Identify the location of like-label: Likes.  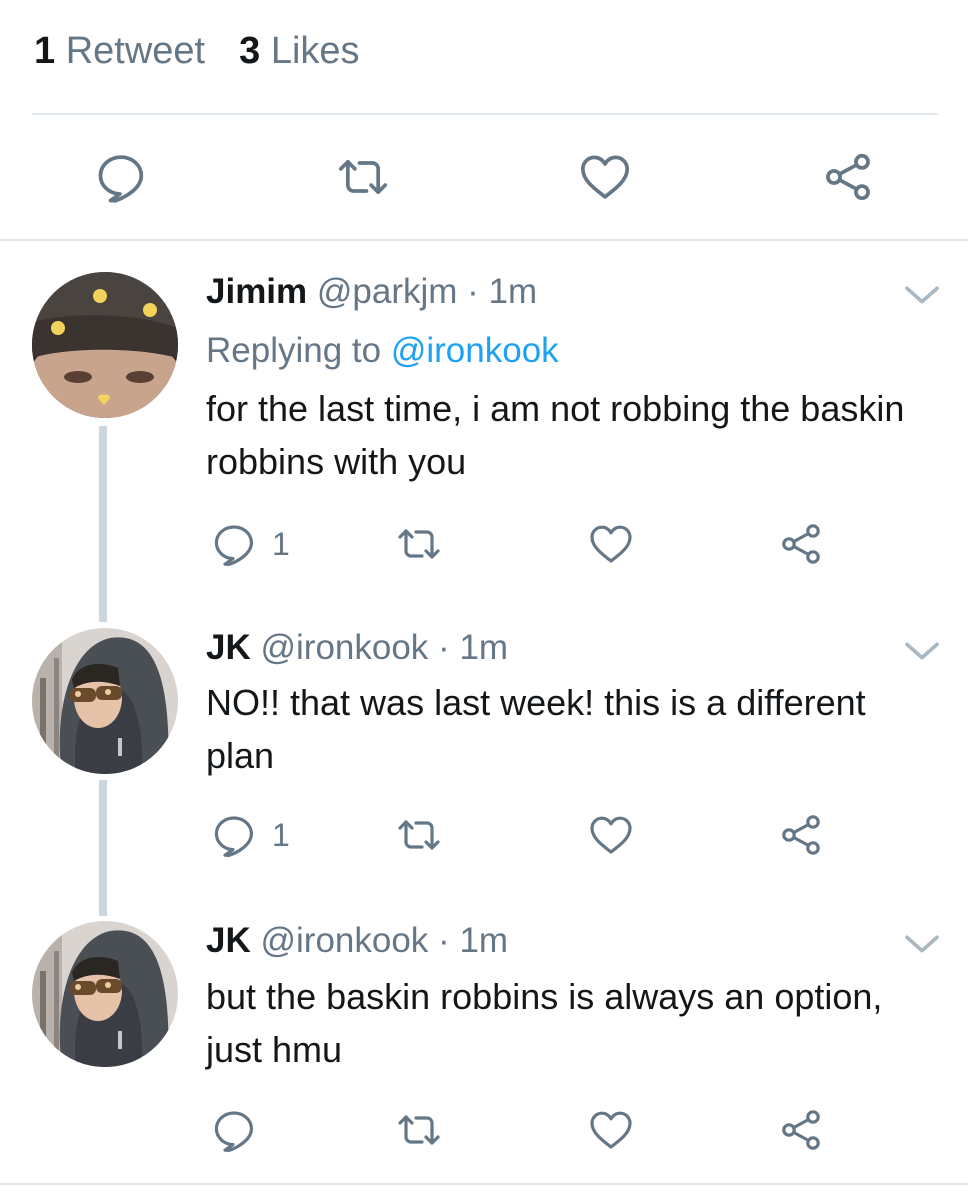
(315, 51).